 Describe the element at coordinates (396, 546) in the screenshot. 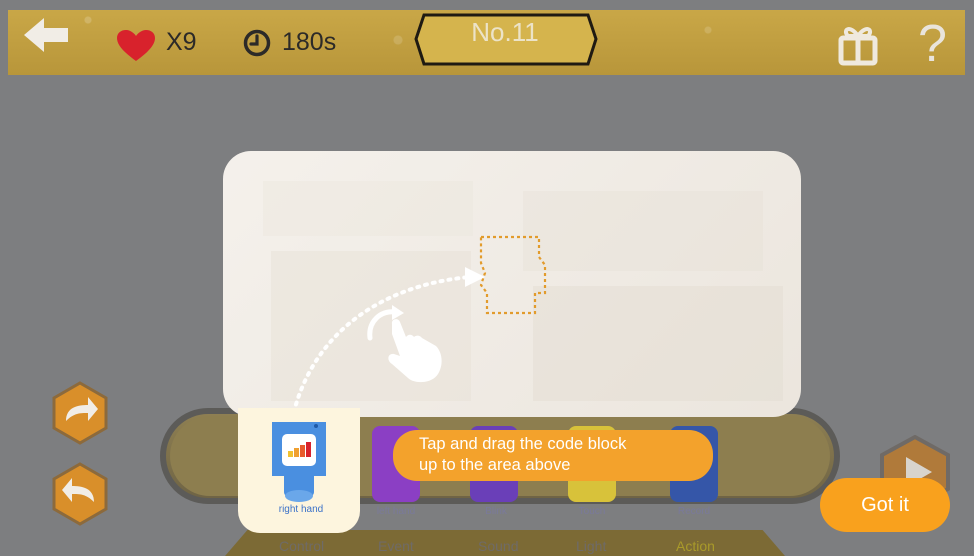

I see `tab-event: Event` at that location.